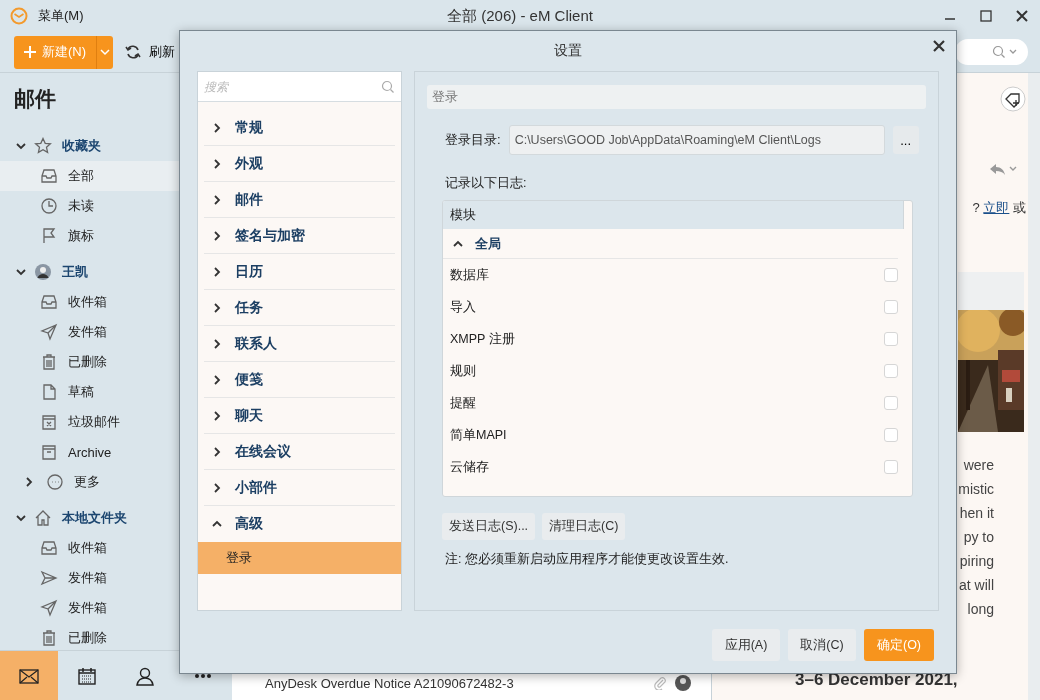  I want to click on body-text: piring, so click(976, 561).